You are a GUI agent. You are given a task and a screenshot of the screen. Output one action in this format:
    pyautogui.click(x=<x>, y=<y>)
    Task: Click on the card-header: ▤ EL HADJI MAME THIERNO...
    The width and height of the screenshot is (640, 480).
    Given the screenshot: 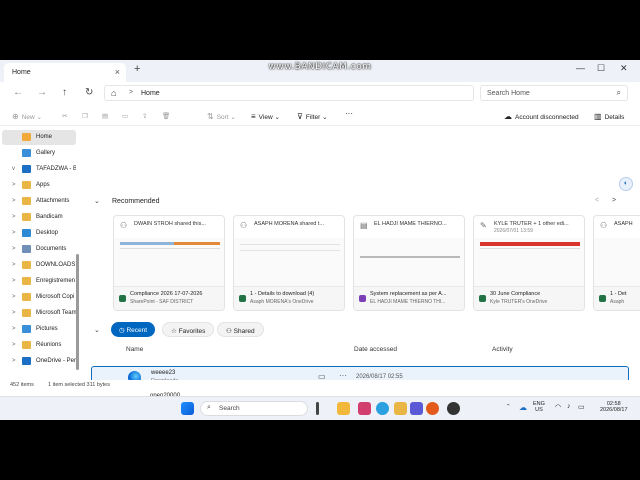 What is the action you would take?
    pyautogui.click(x=403, y=225)
    